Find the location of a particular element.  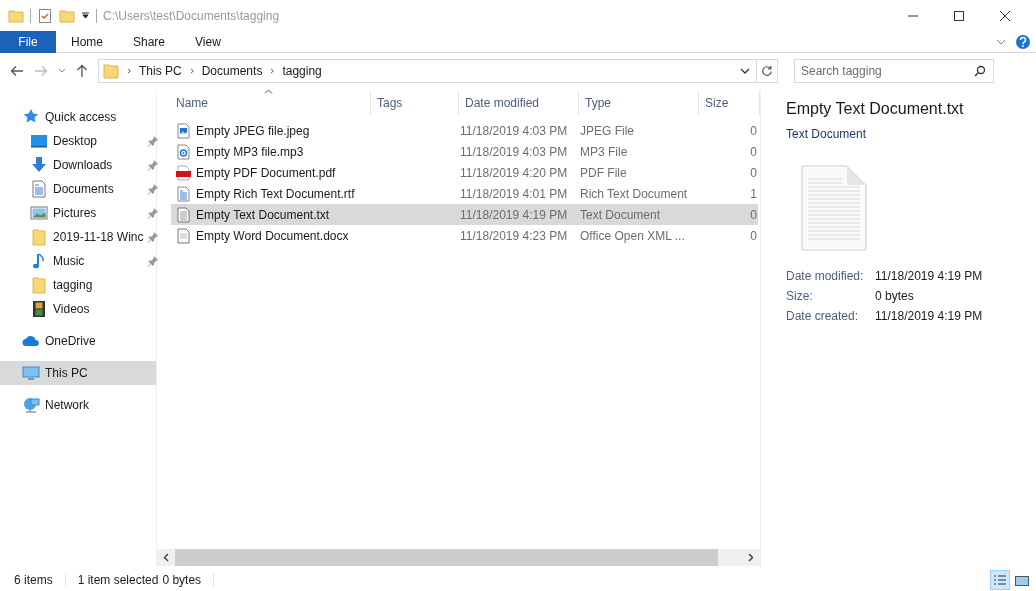

table-cell-text: JPEG File is located at coordinates (607, 131).